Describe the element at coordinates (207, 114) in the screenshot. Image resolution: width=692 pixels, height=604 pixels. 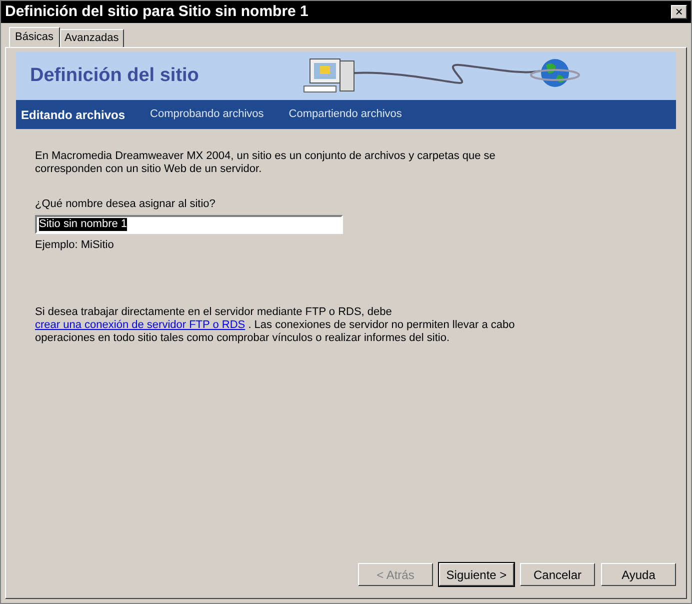
I see `step-label: Comprobando archivos` at that location.